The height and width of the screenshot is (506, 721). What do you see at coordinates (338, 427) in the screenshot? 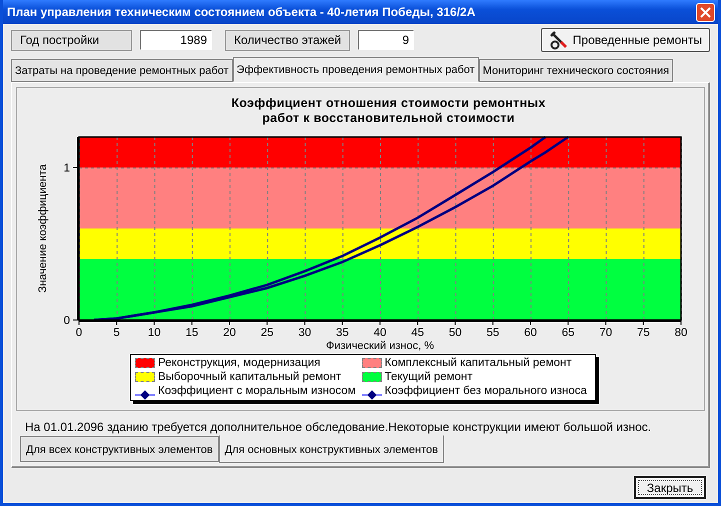
I see `status-message: На 01.01.2096 зданию требуется дополнительное обследование.Некоторые конструкции имеют большой износ.` at bounding box center [338, 427].